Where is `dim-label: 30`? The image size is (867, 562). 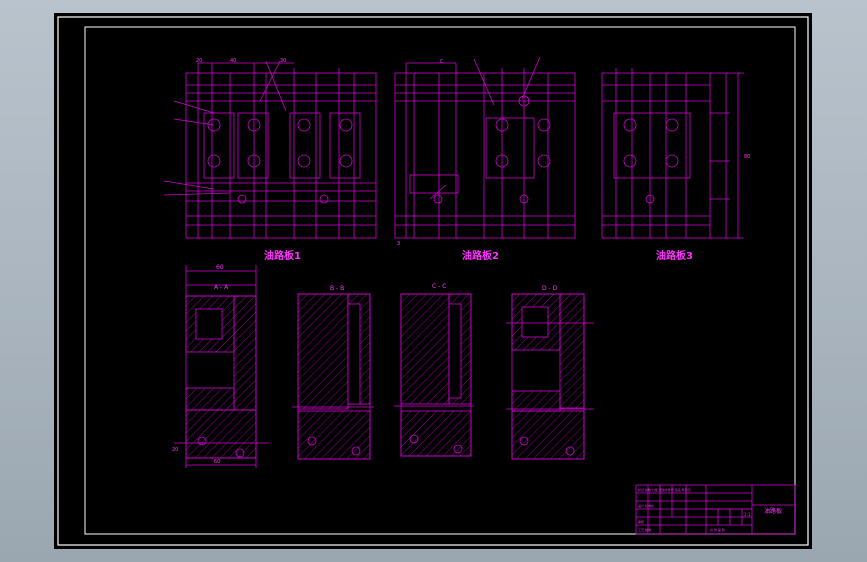
dim-label: 30 is located at coordinates (283, 61).